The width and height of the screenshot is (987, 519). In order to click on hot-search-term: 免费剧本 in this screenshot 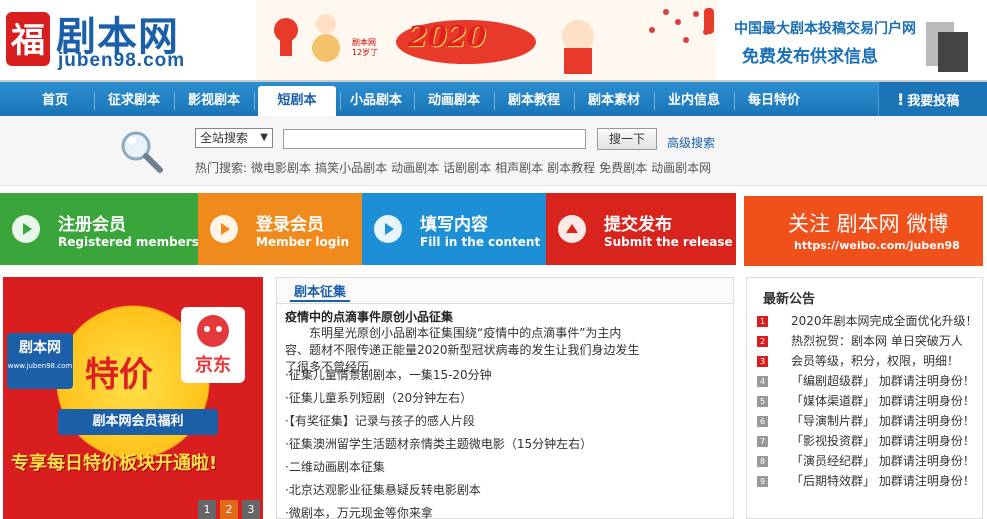, I will do `click(623, 168)`.